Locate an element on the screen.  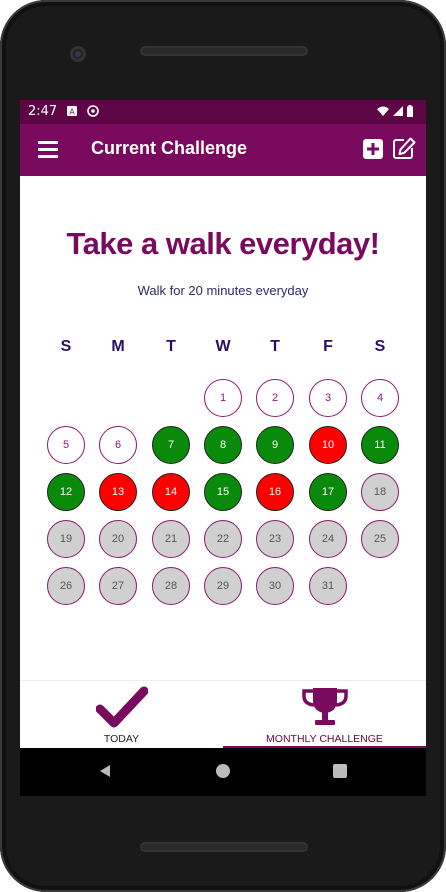
earpiece-speaker is located at coordinates (224, 51).